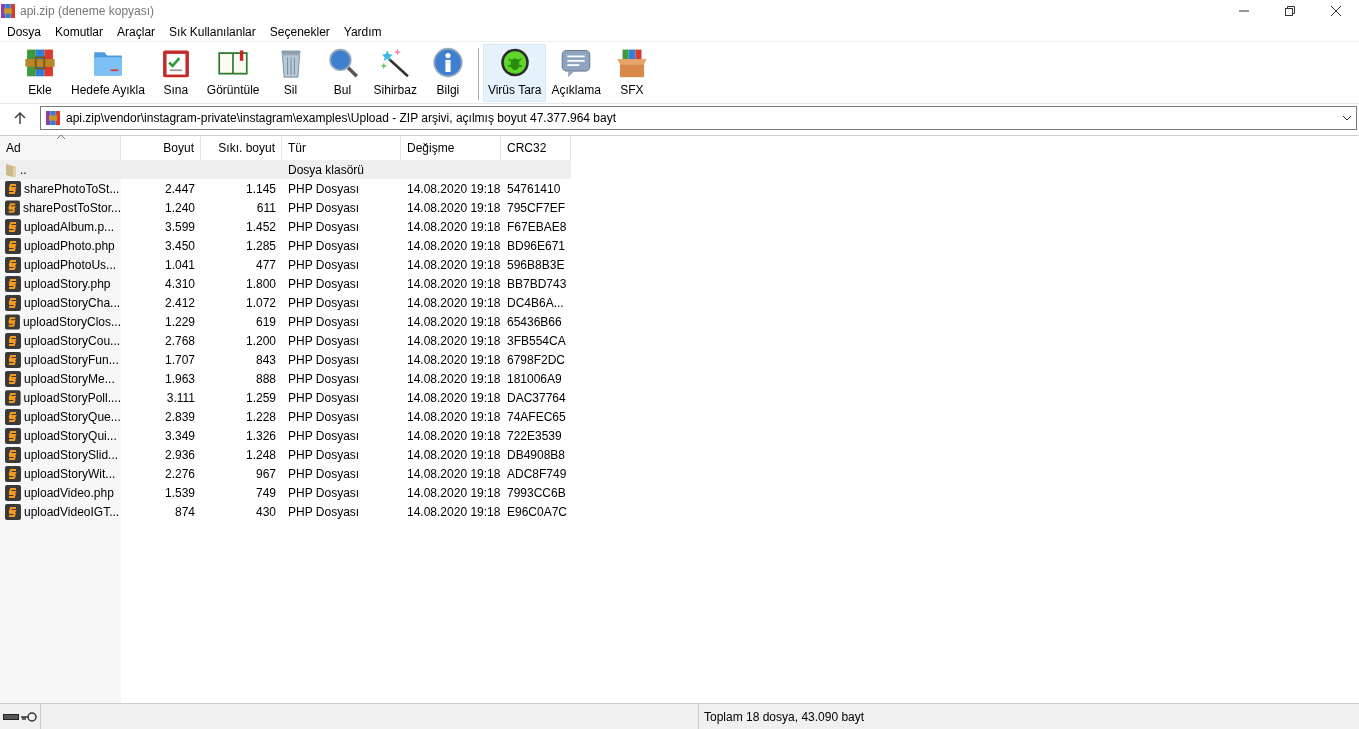 The image size is (1359, 729). Describe the element at coordinates (536, 359) in the screenshot. I see `table-cell: 6798F2DC` at that location.